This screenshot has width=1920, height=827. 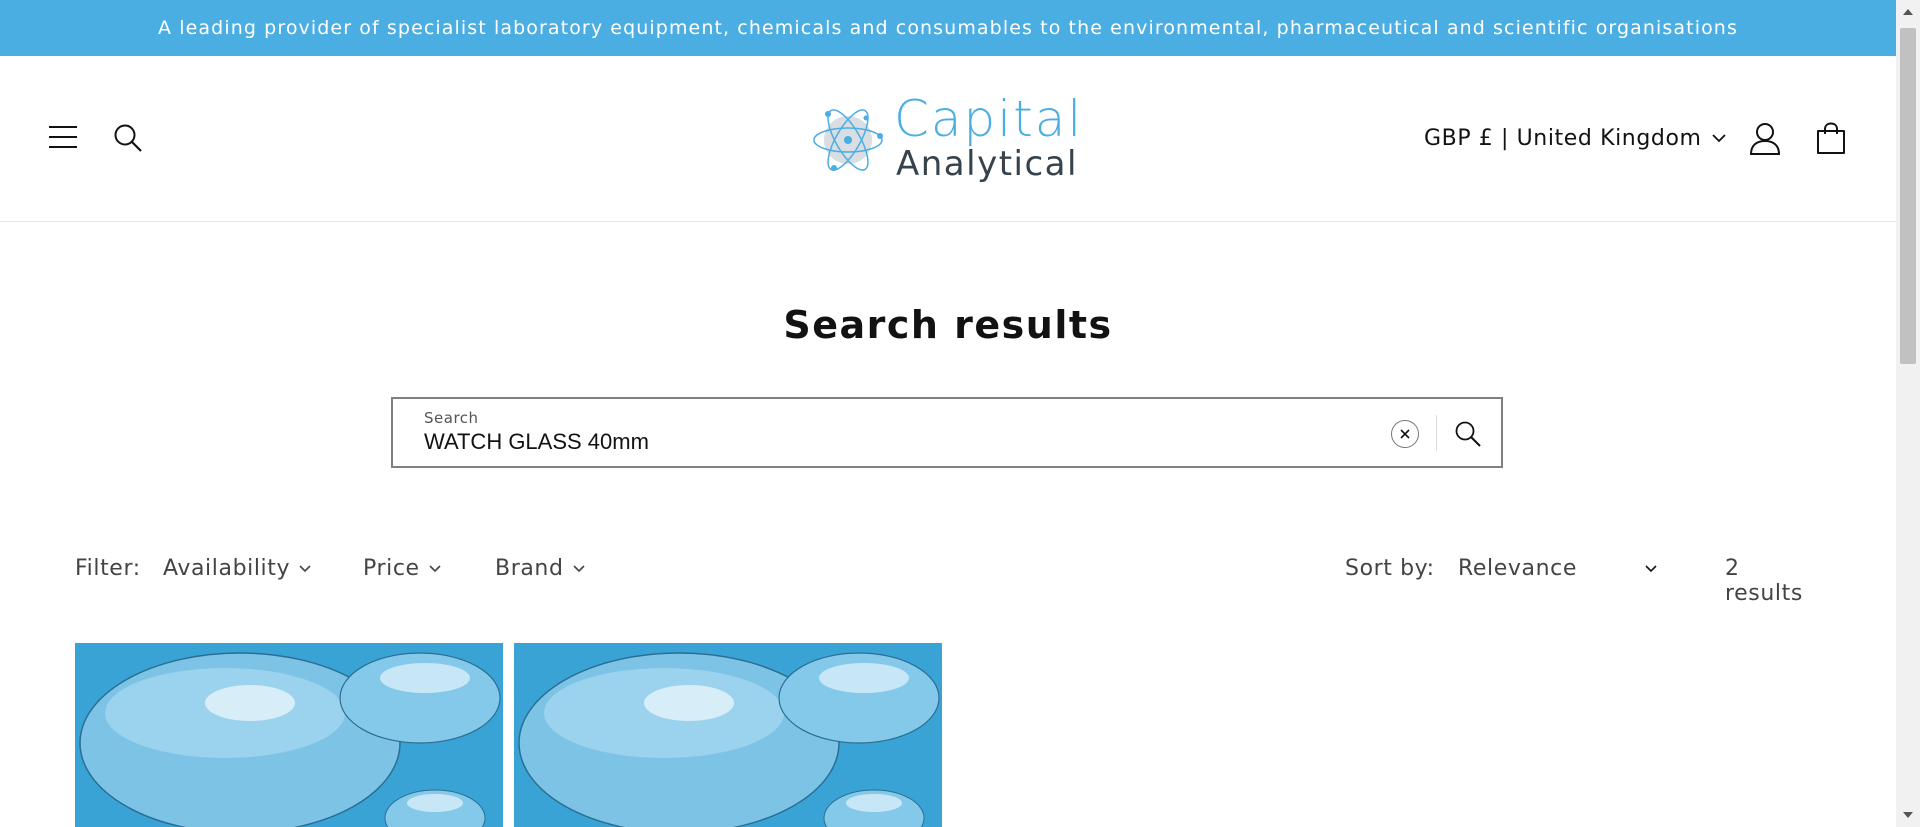 I want to click on search-field-label: Search, so click(x=451, y=418).